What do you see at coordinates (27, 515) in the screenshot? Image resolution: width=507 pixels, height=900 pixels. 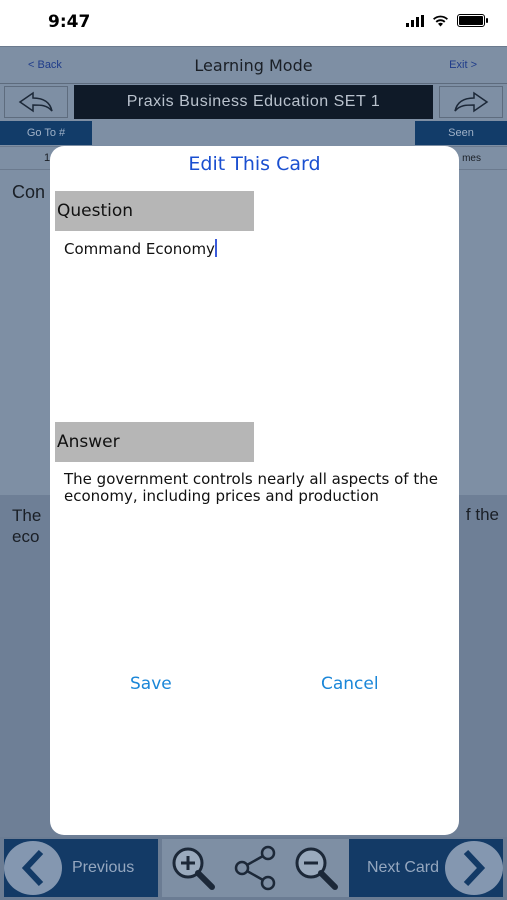 I see `answer-line-1: The` at bounding box center [27, 515].